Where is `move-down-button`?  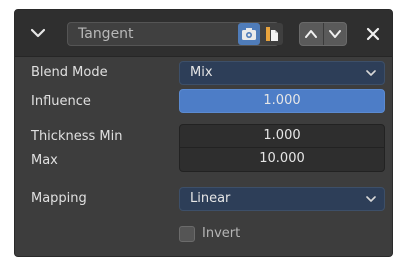
move-down-button is located at coordinates (335, 34).